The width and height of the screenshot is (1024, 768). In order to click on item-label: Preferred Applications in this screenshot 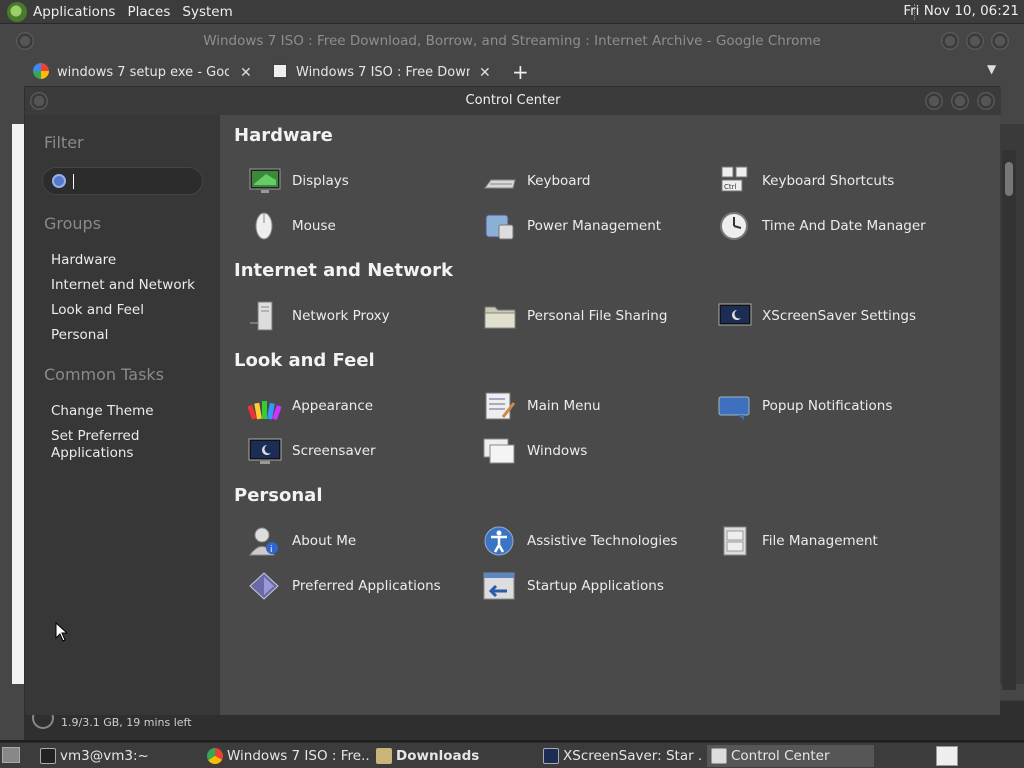, I will do `click(366, 586)`.